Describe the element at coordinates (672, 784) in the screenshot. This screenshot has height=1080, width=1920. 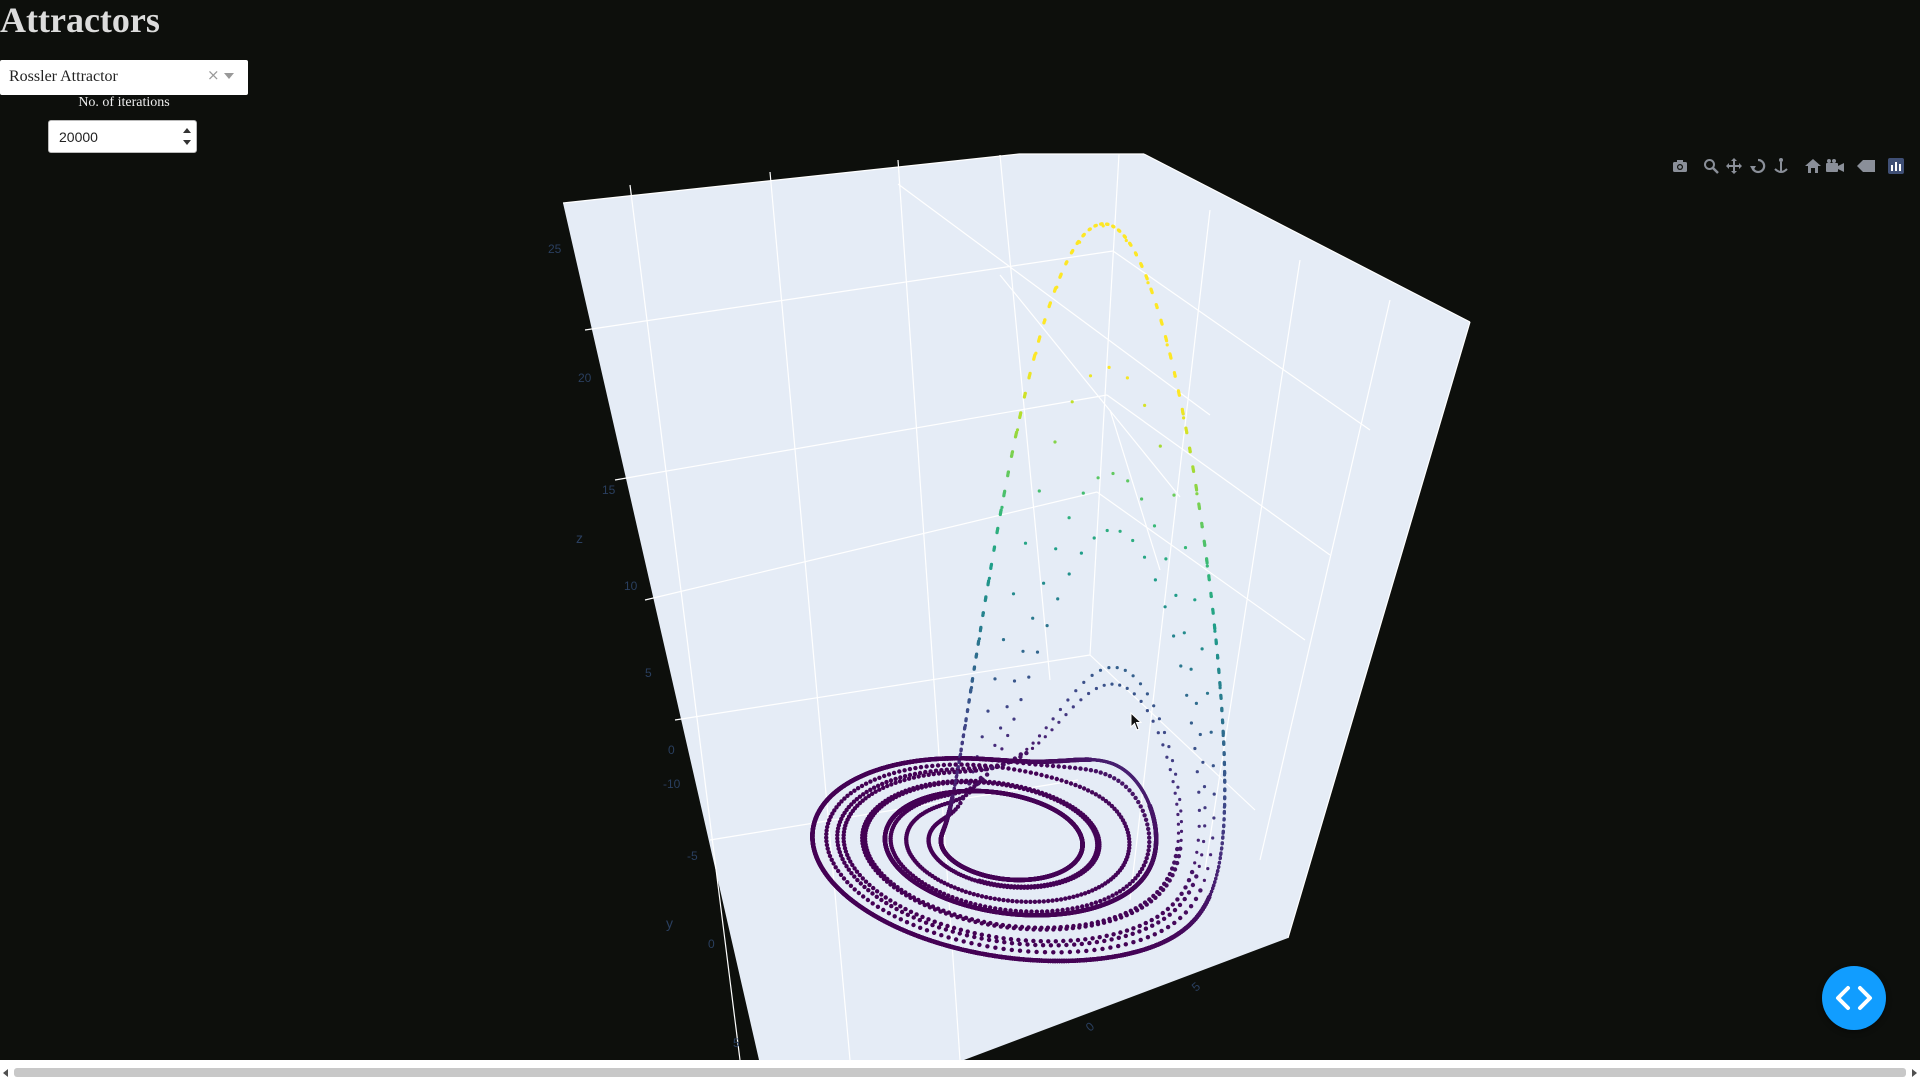
I see `y-tick-label: -10` at that location.